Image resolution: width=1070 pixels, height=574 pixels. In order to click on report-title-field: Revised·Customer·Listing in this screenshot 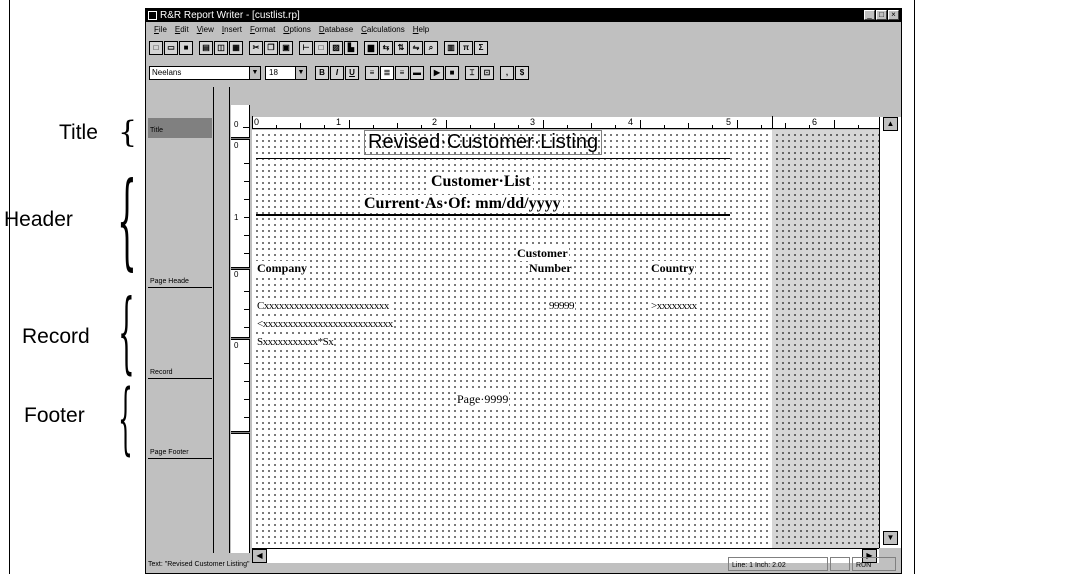, I will do `click(483, 142)`.